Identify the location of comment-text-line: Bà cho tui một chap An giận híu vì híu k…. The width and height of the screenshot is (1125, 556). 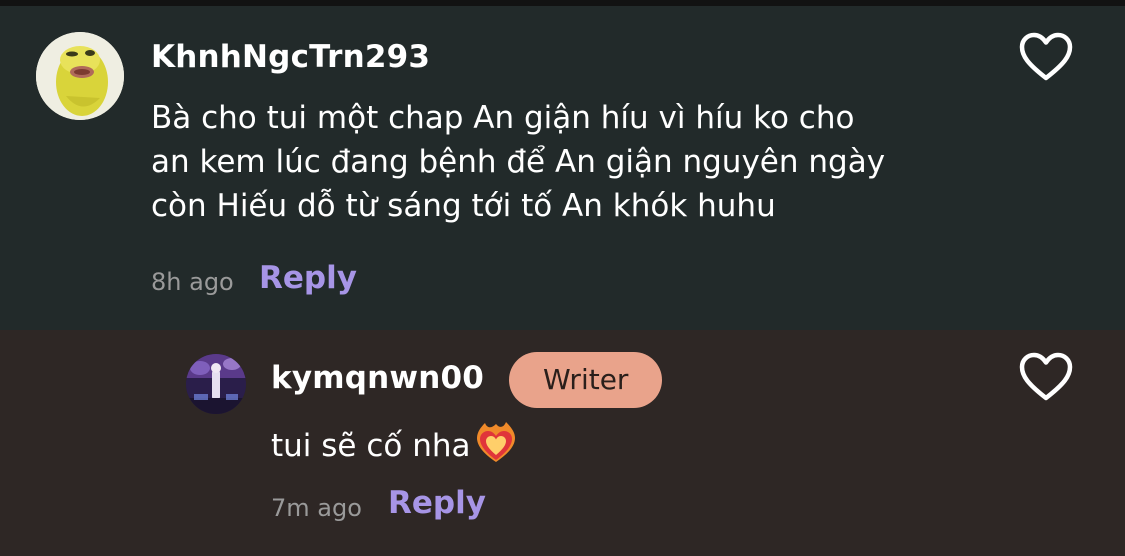
(503, 118).